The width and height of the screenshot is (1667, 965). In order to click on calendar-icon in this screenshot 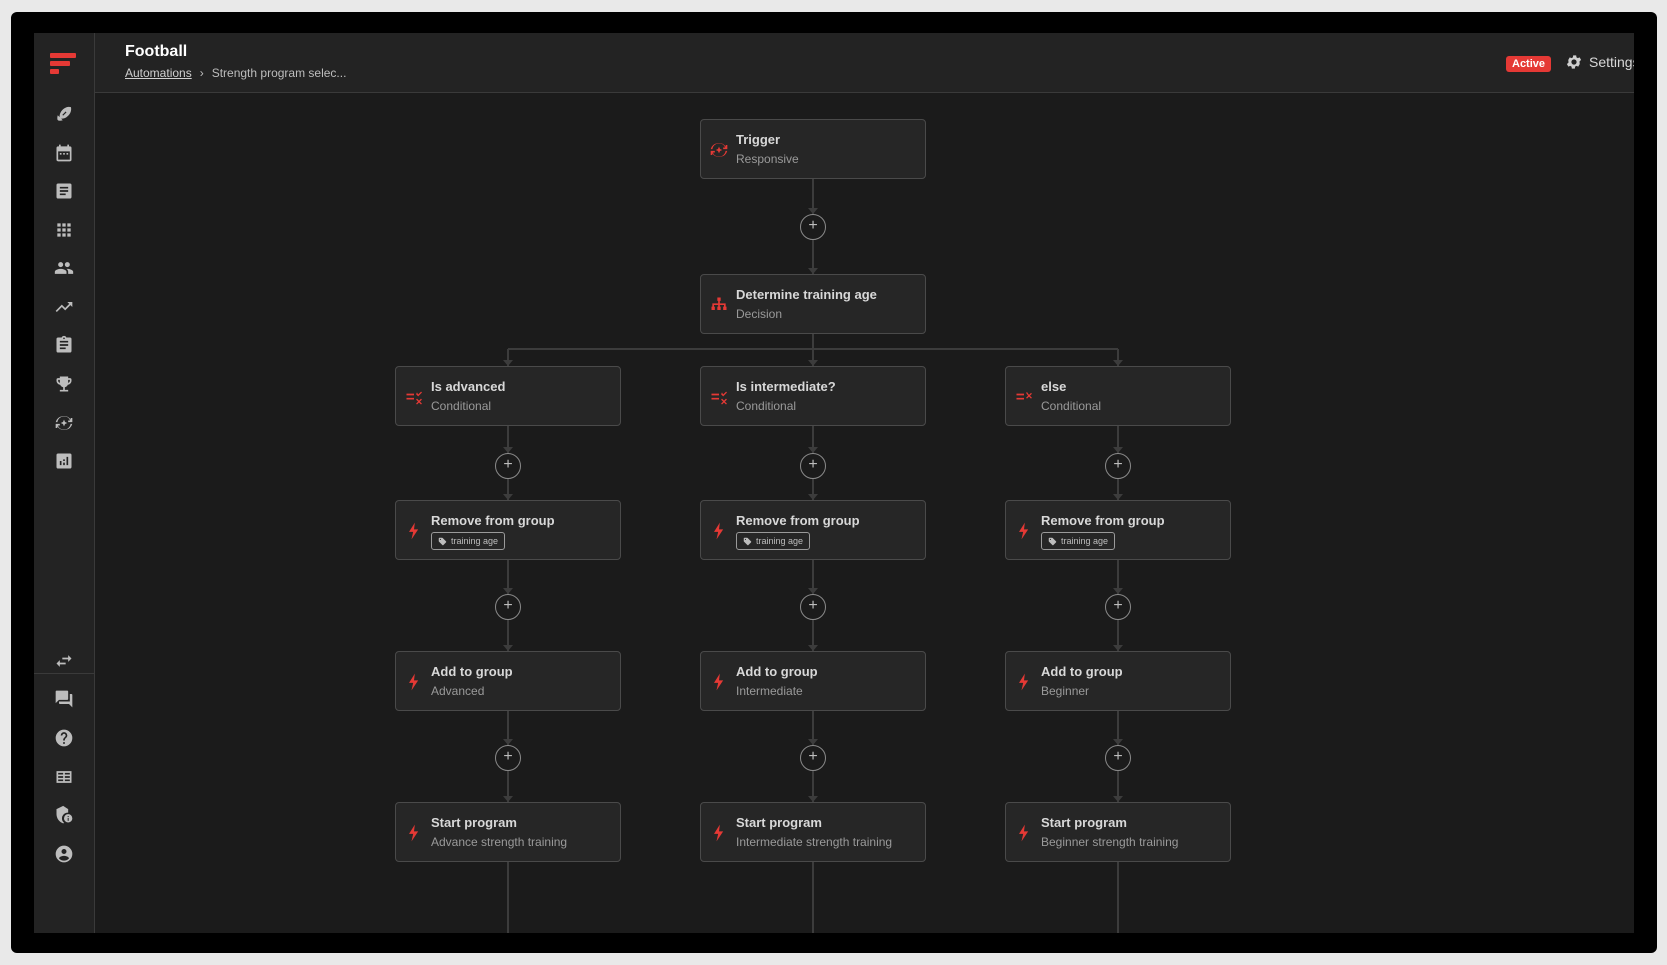, I will do `click(64, 153)`.